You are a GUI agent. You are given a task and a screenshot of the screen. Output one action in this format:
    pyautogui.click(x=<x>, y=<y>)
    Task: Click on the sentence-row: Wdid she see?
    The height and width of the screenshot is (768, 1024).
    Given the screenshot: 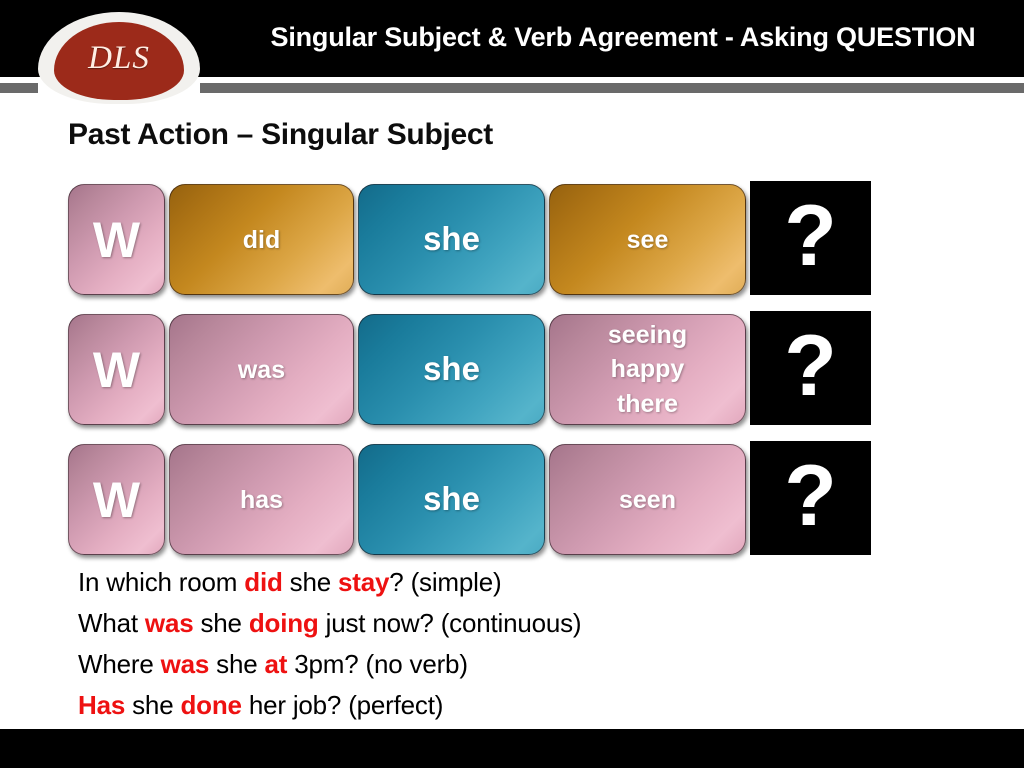 What is the action you would take?
    pyautogui.click(x=473, y=238)
    